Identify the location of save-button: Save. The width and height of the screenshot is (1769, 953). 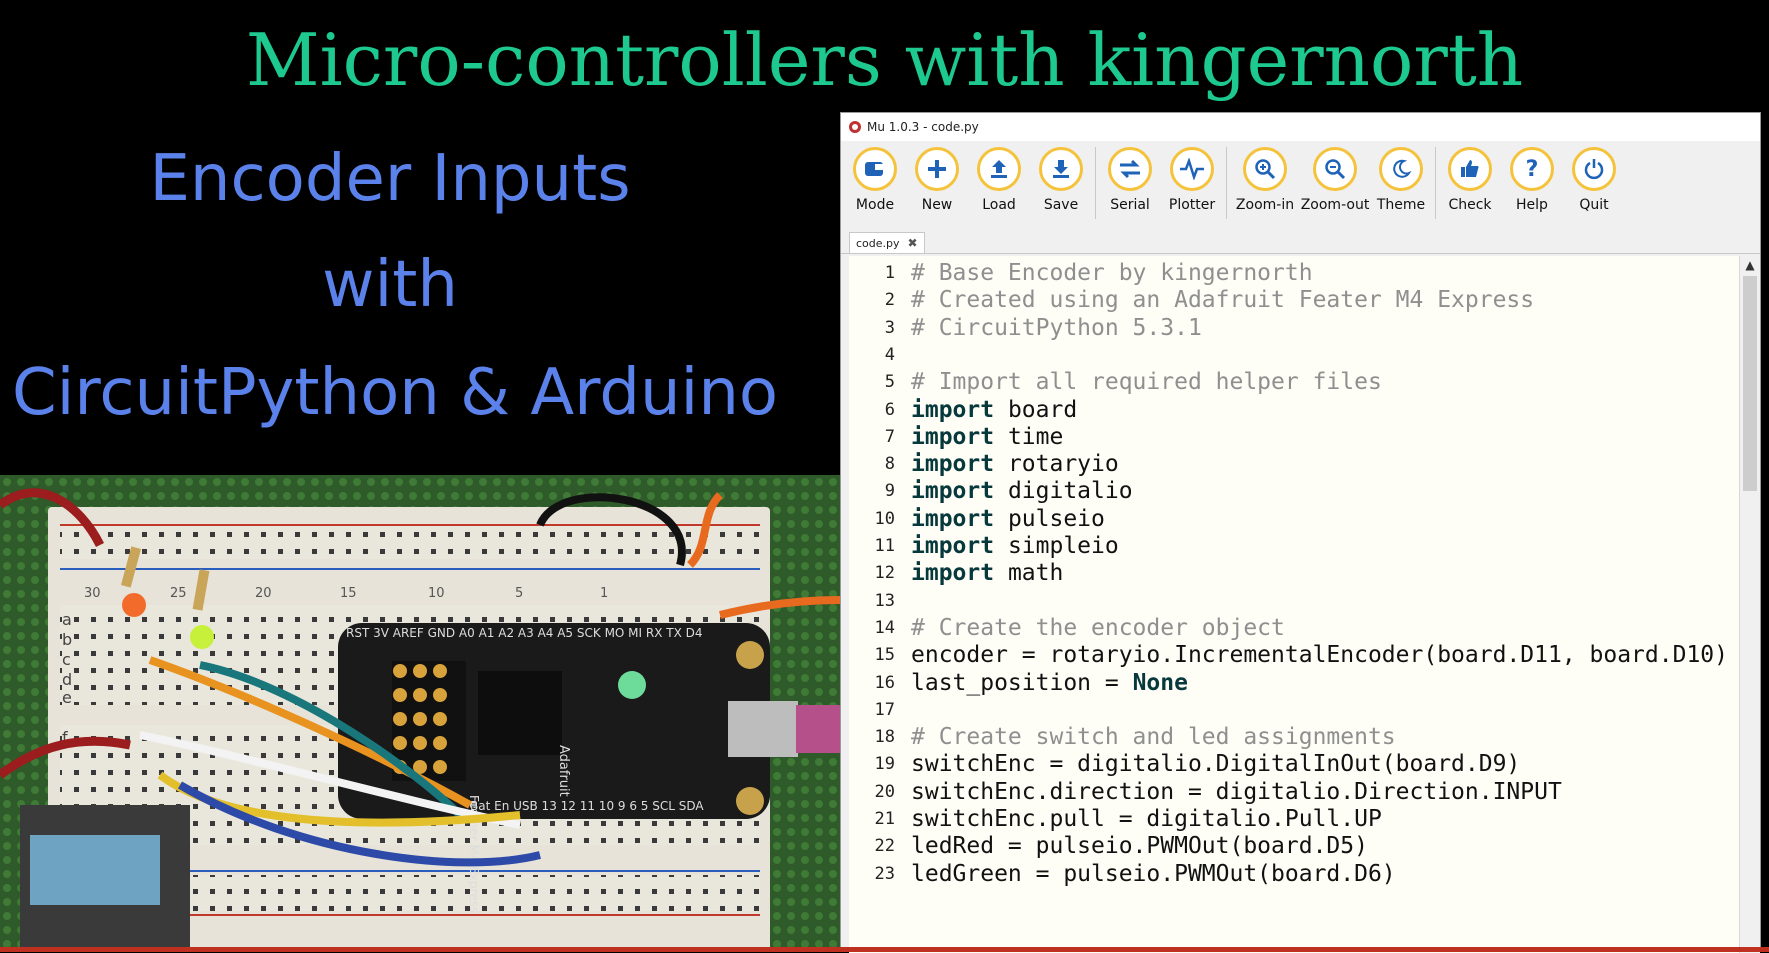
(1061, 180).